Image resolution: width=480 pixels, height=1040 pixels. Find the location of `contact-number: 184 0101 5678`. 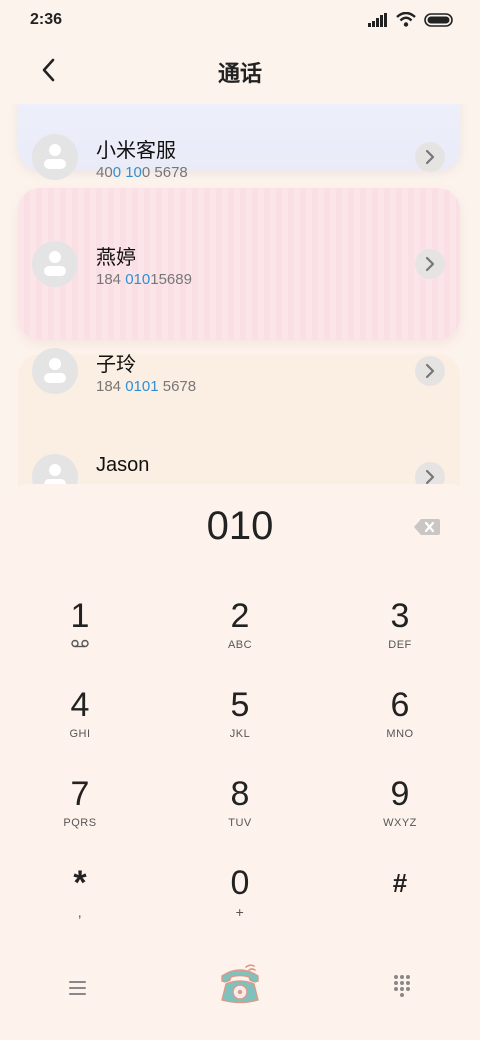

contact-number: 184 0101 5678 is located at coordinates (146, 386).